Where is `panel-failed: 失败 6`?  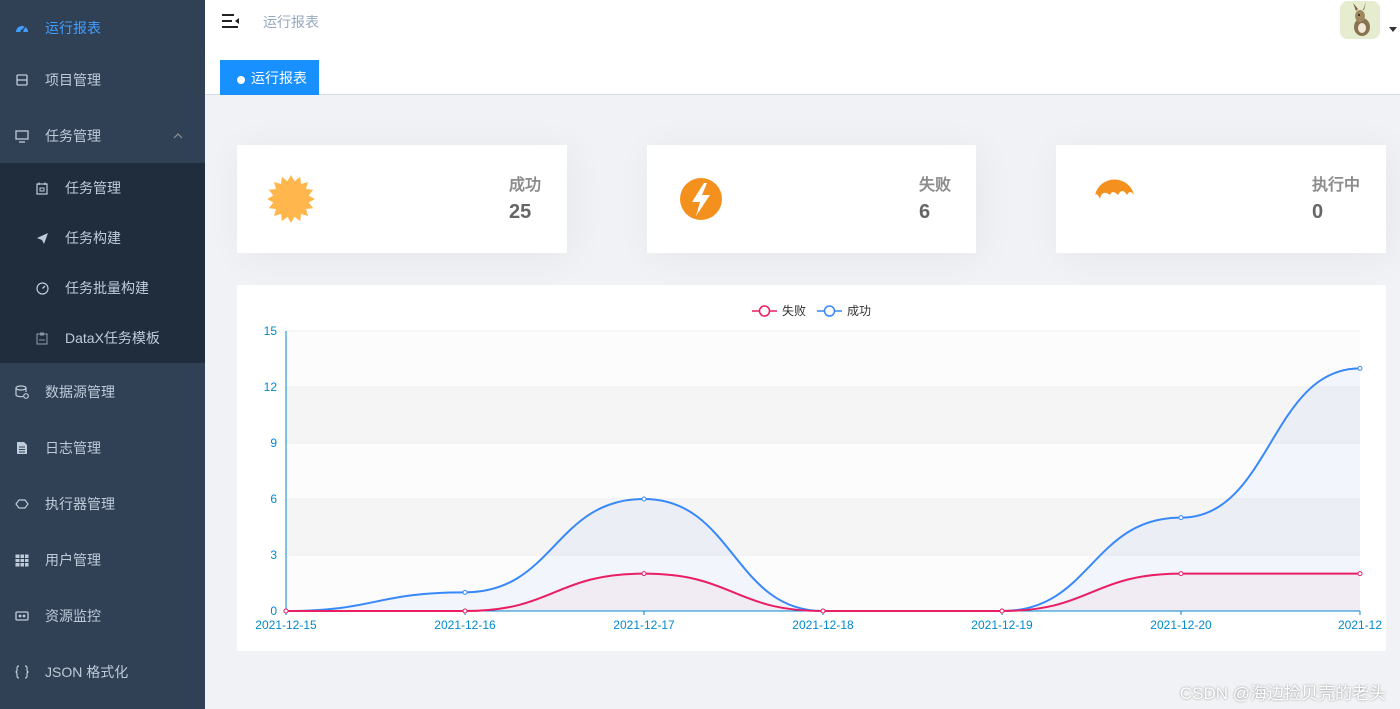 panel-failed: 失败 6 is located at coordinates (811, 199).